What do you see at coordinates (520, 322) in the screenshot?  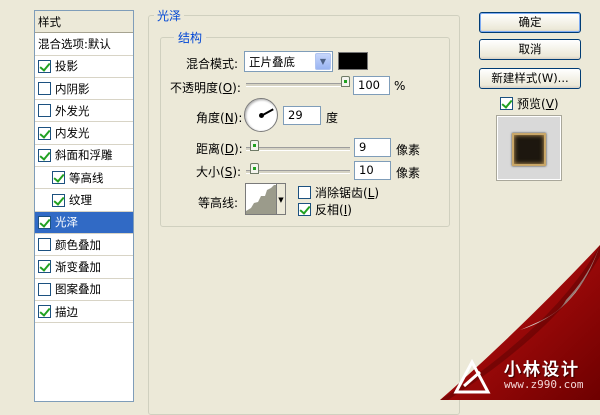 I see `page-curl-decoration` at bounding box center [520, 322].